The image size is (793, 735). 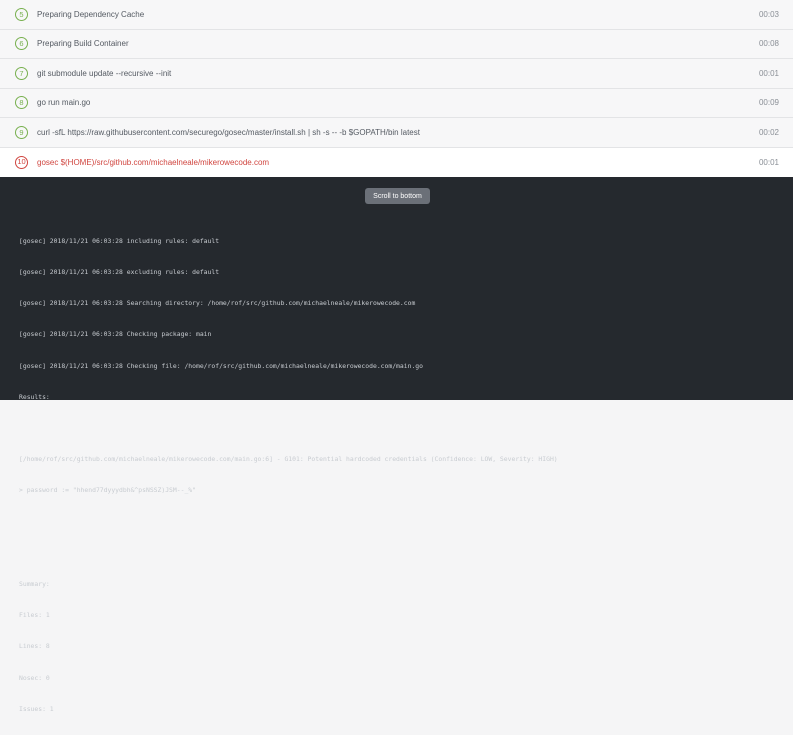 I want to click on step-duration: 00:03, so click(x=768, y=14).